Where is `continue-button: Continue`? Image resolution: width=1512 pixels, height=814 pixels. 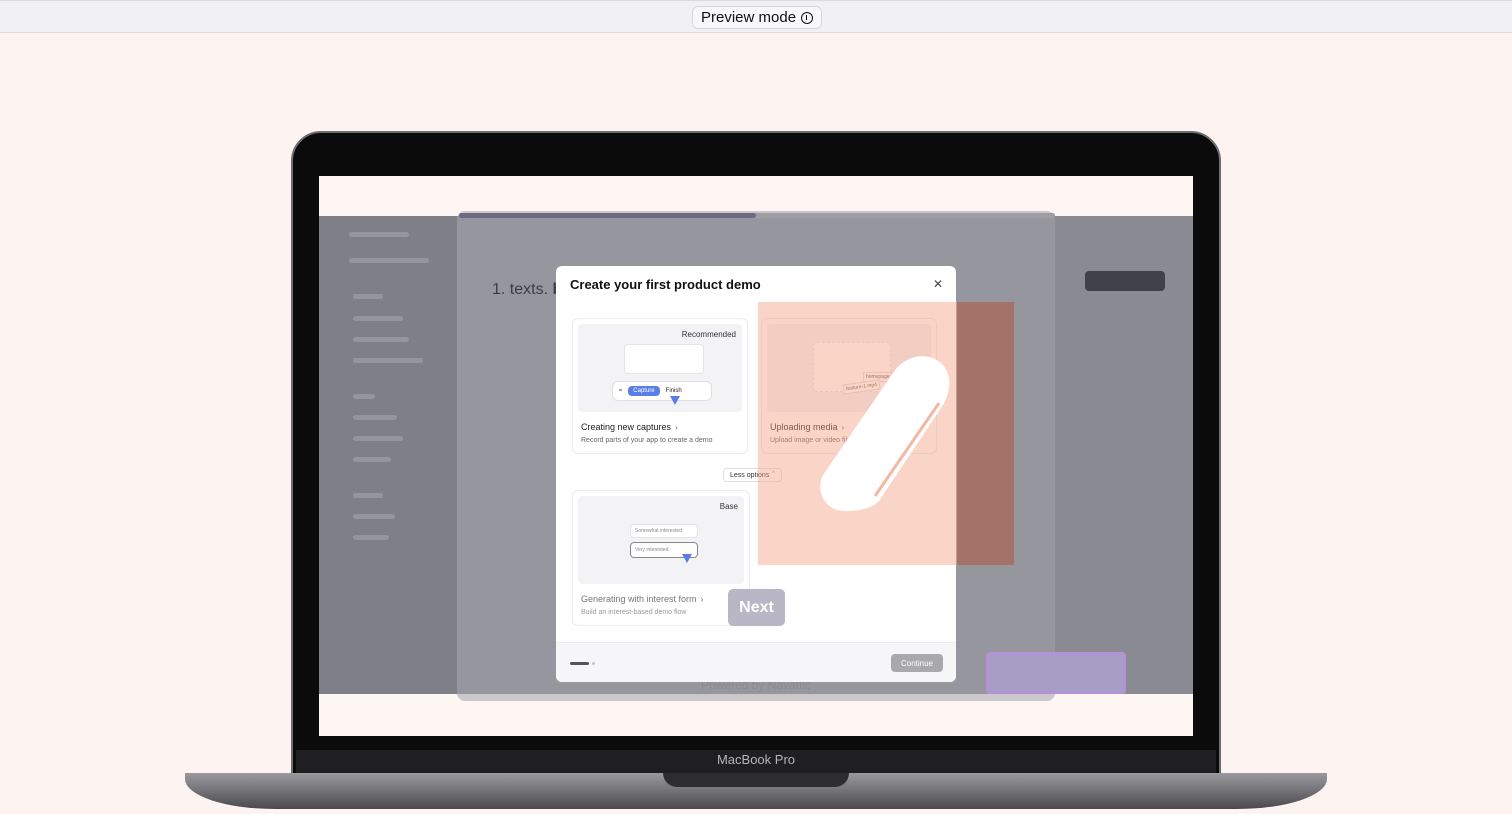
continue-button: Continue is located at coordinates (917, 663).